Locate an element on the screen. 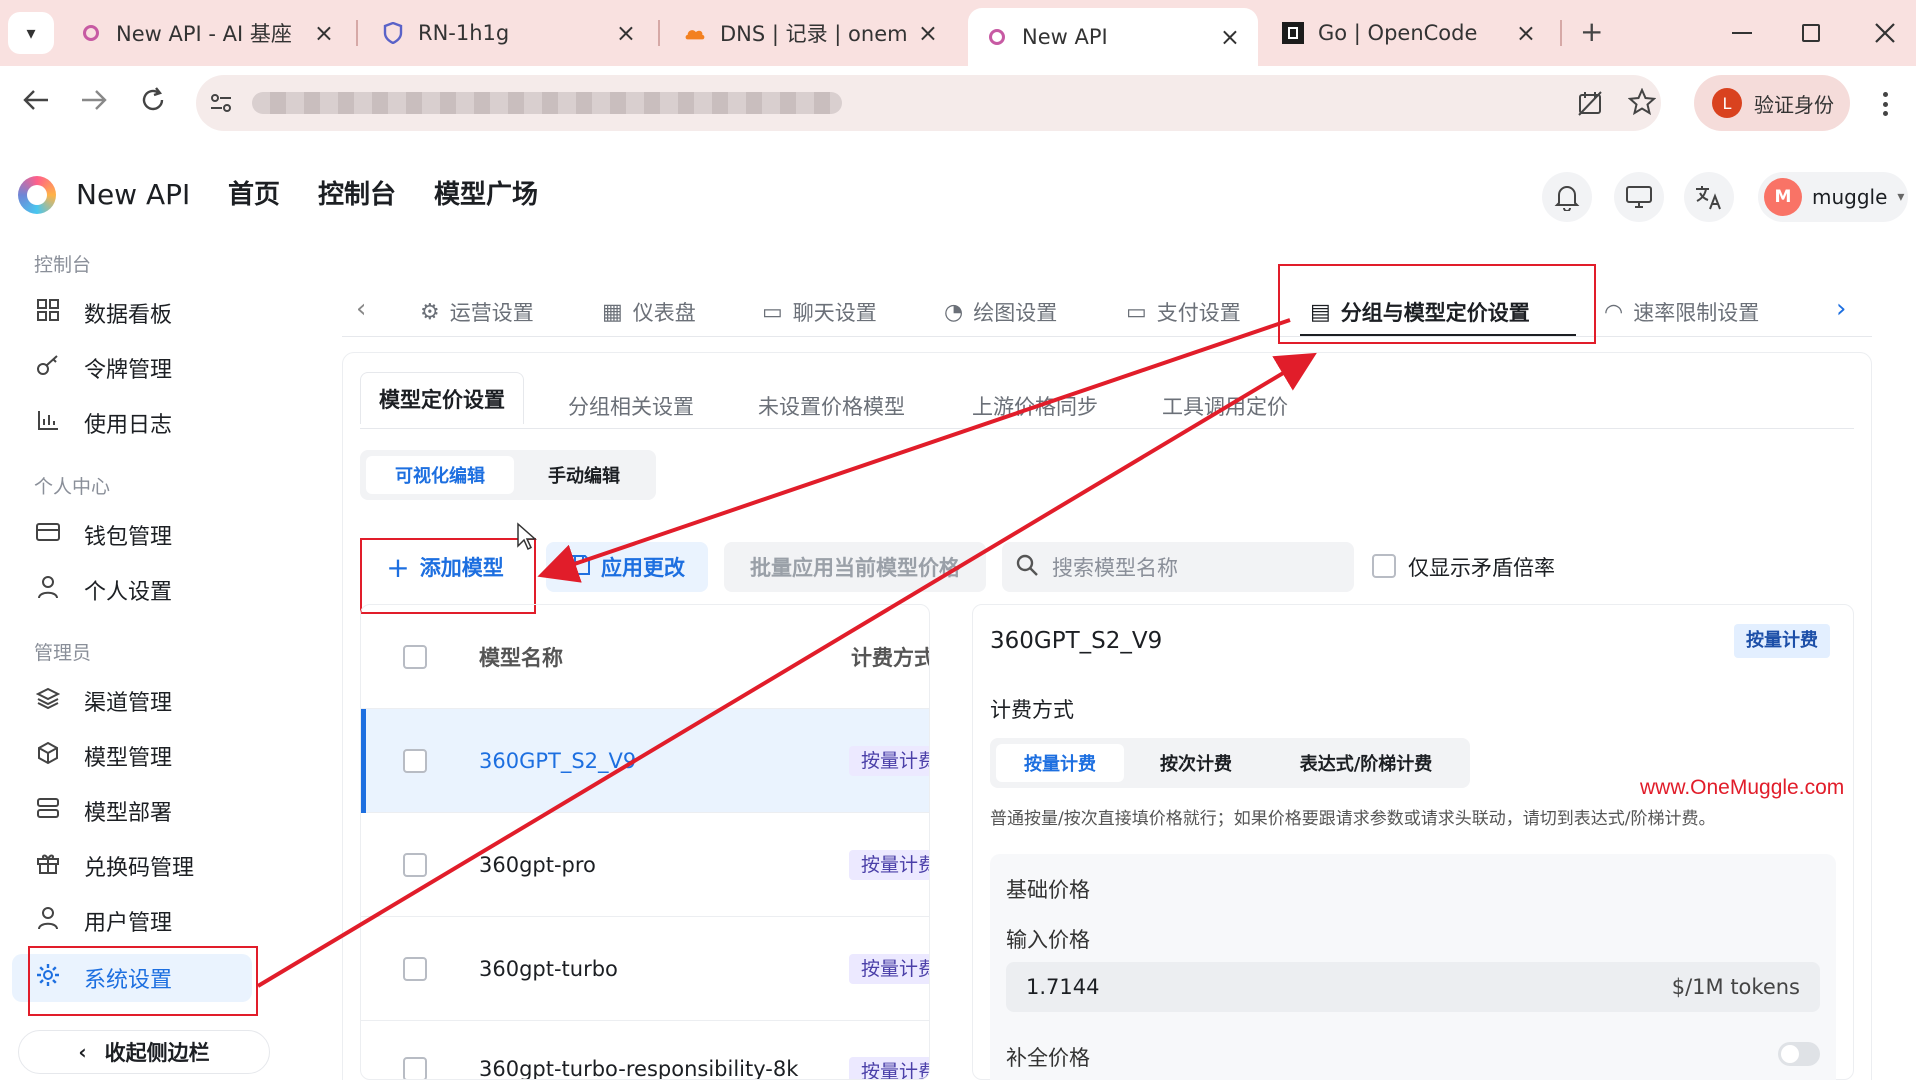 This screenshot has width=1916, height=1080. arrow-pricing-tab-to-add-model is located at coordinates (914, 450).